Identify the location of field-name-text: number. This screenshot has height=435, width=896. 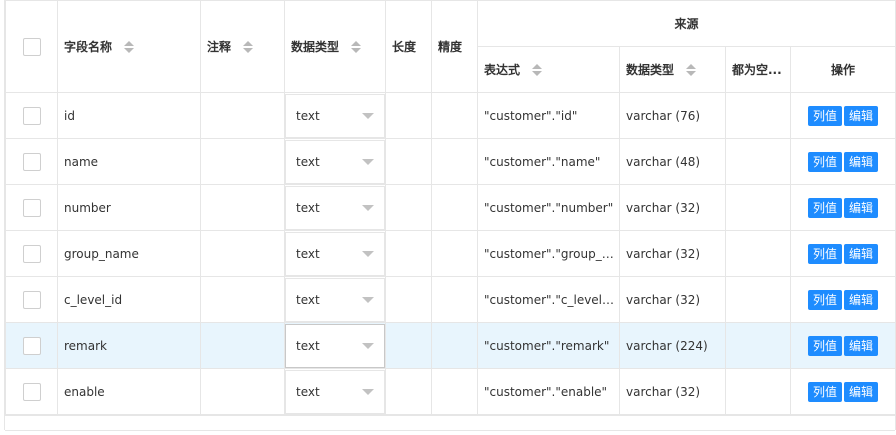
(87, 207).